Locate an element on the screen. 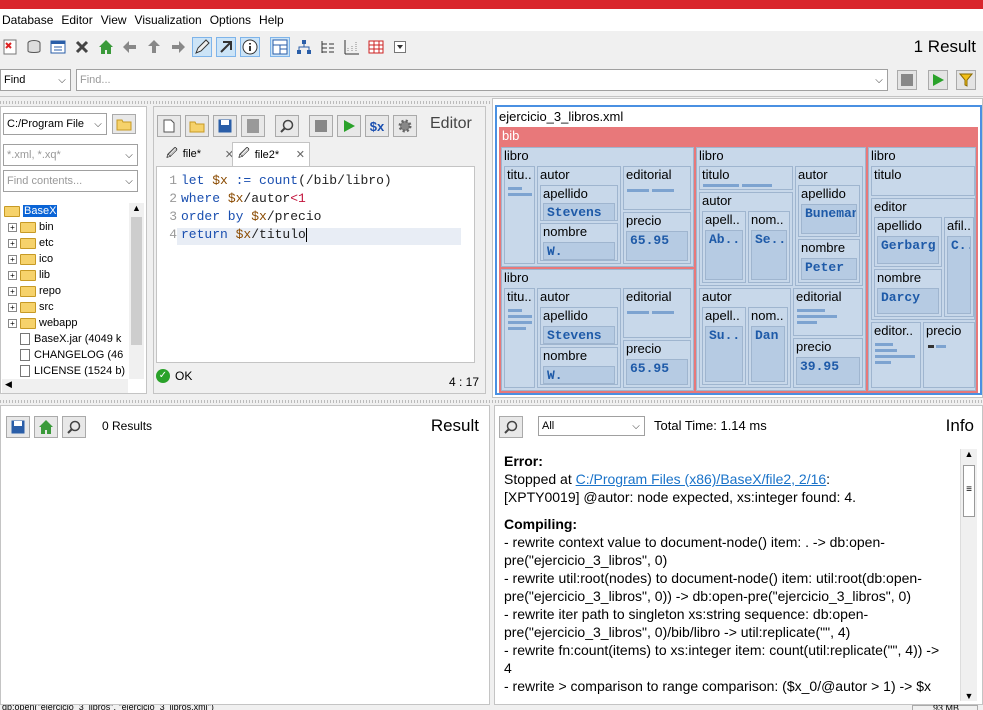 The width and height of the screenshot is (983, 710). menu-item-options: Options is located at coordinates (232, 20).